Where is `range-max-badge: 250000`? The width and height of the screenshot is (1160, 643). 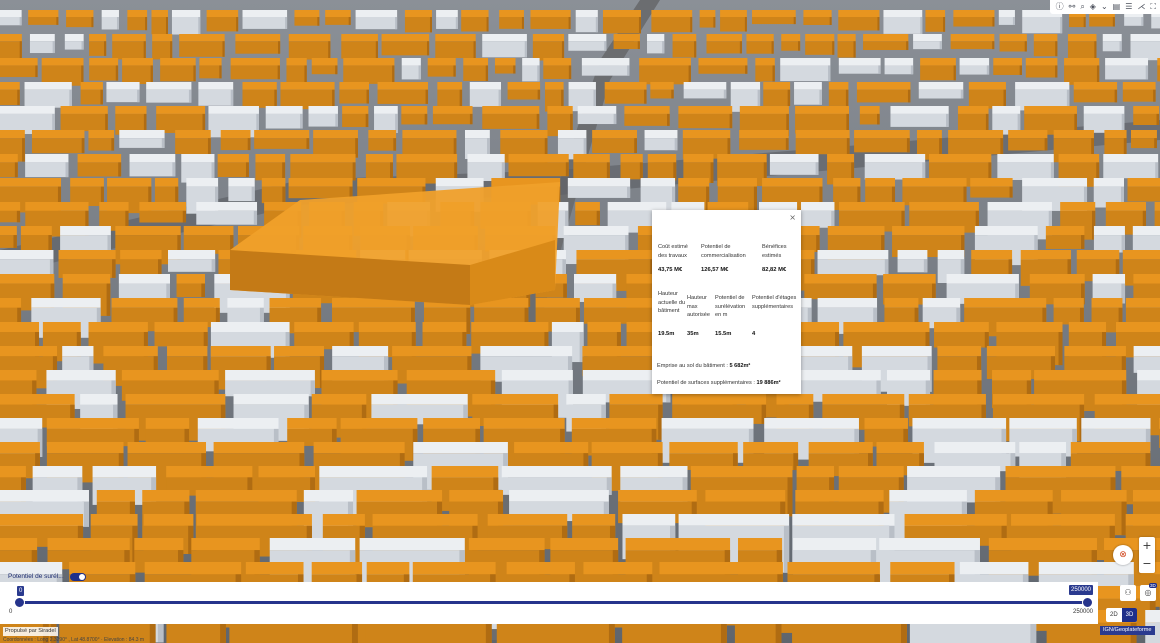 range-max-badge: 250000 is located at coordinates (1081, 590).